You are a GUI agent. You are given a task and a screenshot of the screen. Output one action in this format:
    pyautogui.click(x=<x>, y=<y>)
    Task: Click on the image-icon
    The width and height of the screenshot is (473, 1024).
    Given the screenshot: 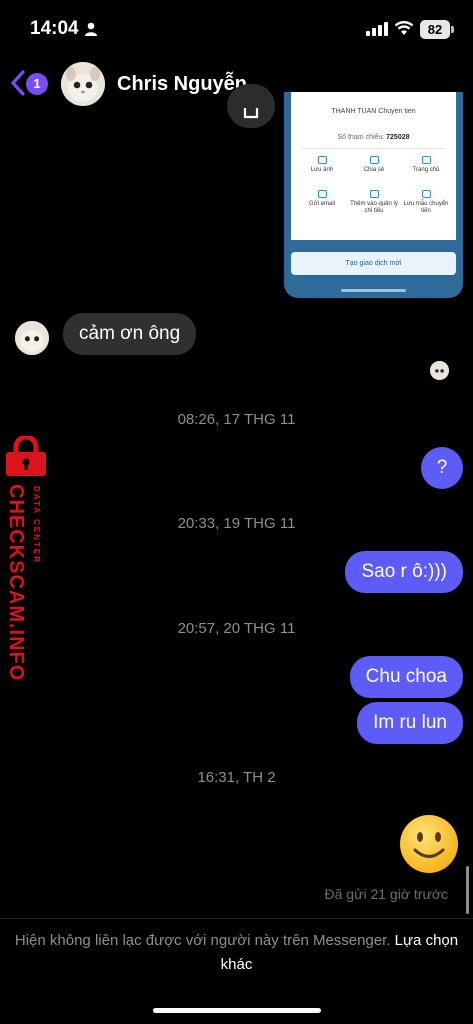 What is the action you would take?
    pyautogui.click(x=322, y=160)
    